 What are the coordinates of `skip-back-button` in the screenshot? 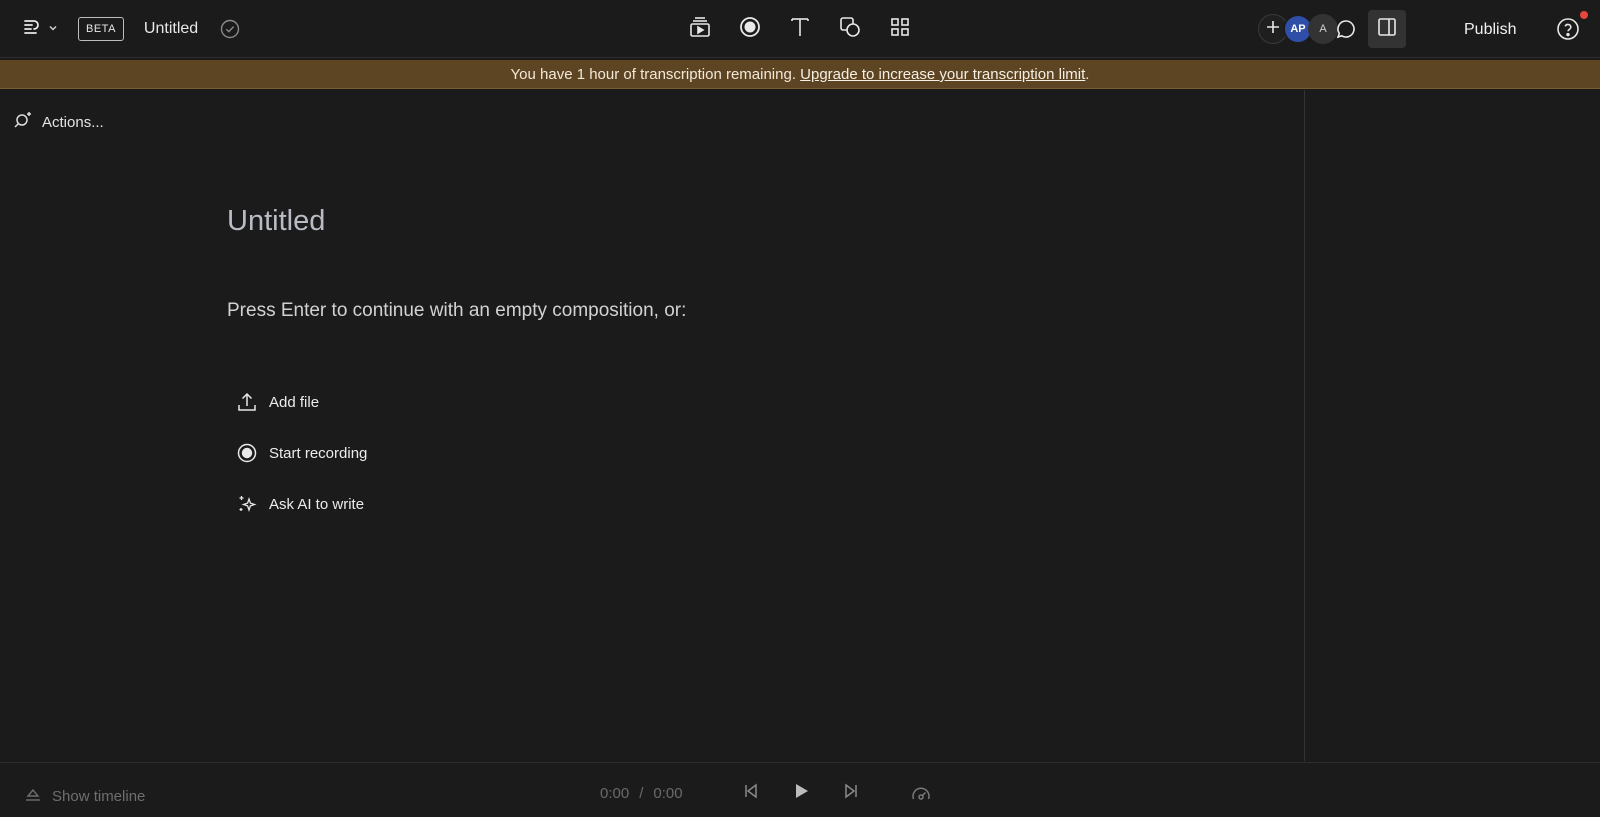 It's located at (751, 793).